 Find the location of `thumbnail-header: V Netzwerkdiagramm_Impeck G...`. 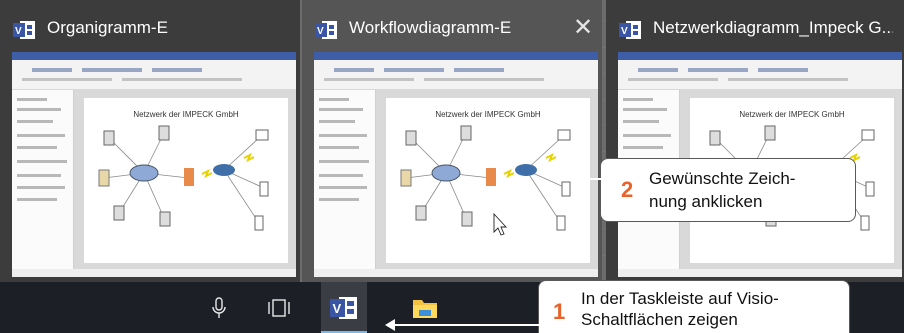

thumbnail-header: V Netzwerkdiagramm_Impeck G... is located at coordinates (755, 26).